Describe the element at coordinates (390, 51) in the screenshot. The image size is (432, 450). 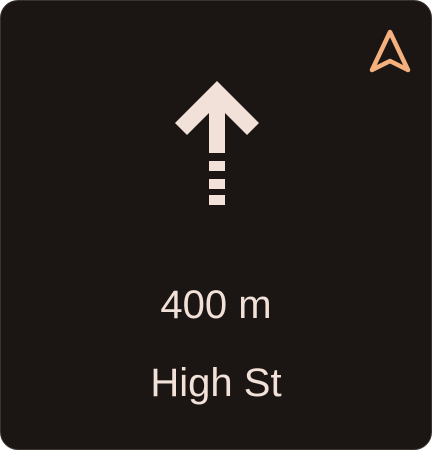
I see `navigation-arrow-icon` at that location.